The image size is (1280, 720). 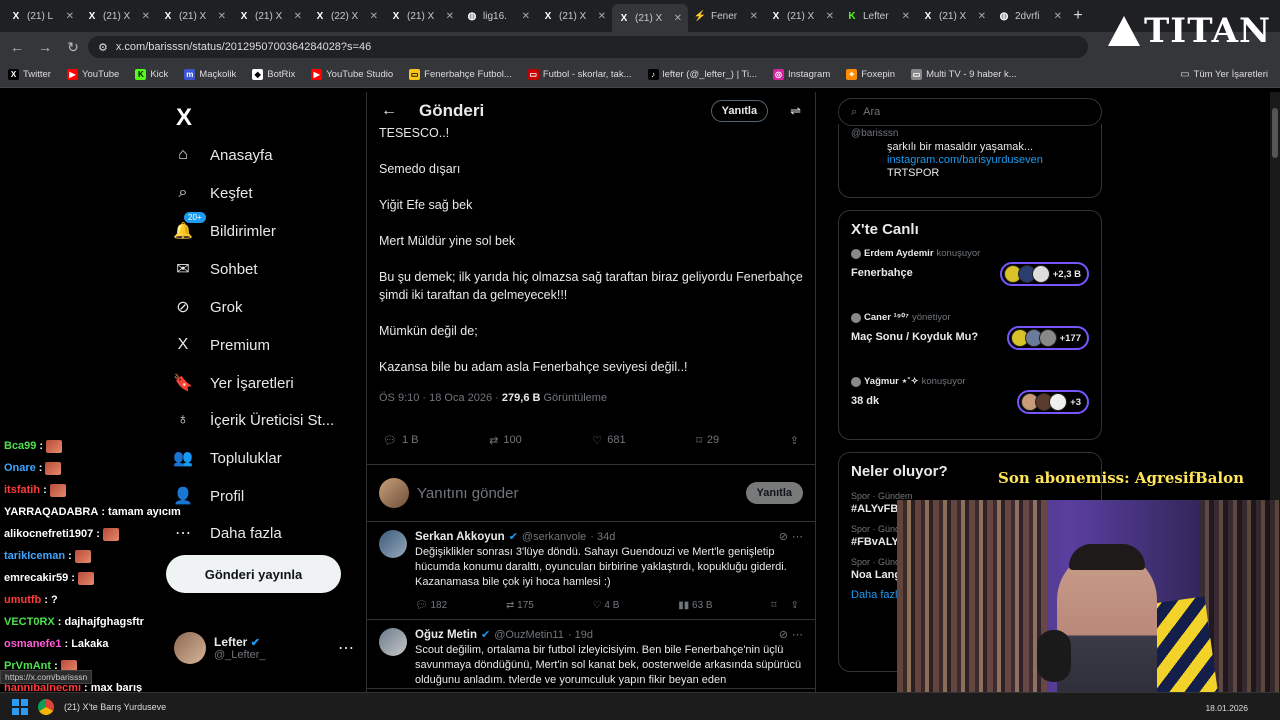 What do you see at coordinates (73, 47) in the screenshot?
I see `reload-icon: ↻` at bounding box center [73, 47].